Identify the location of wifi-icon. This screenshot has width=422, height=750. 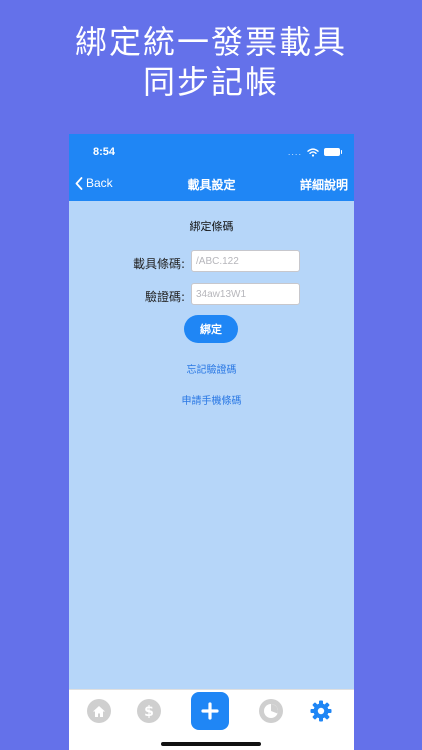
(313, 152).